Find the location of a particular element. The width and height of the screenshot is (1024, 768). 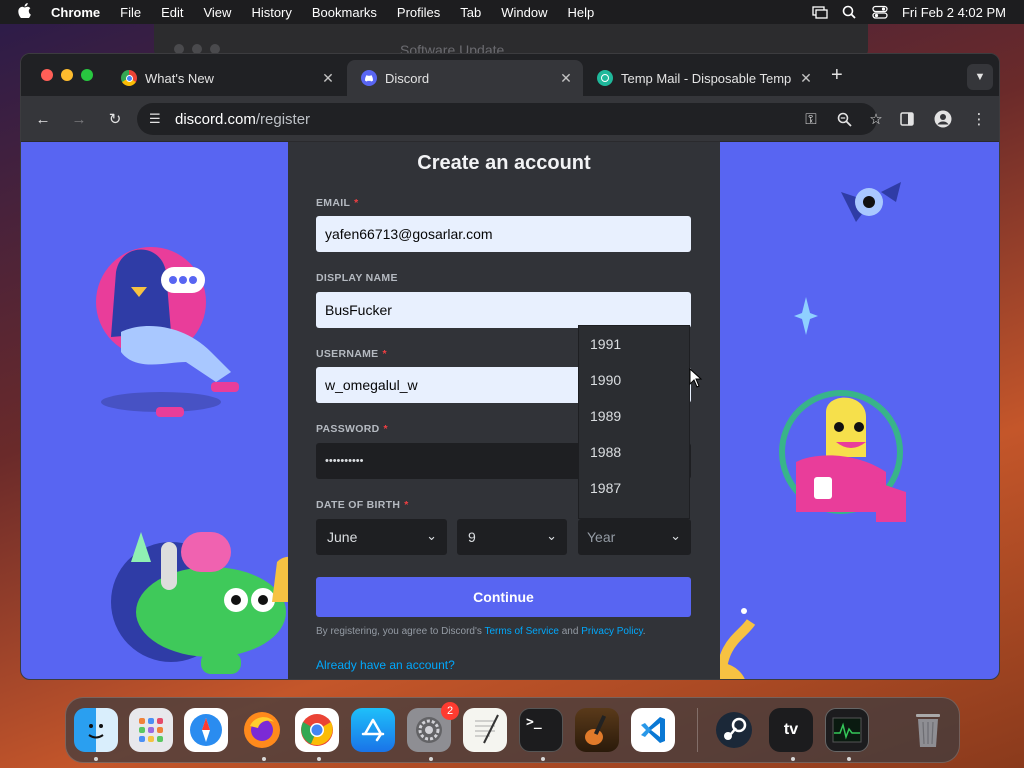

steam-icon is located at coordinates (734, 730).